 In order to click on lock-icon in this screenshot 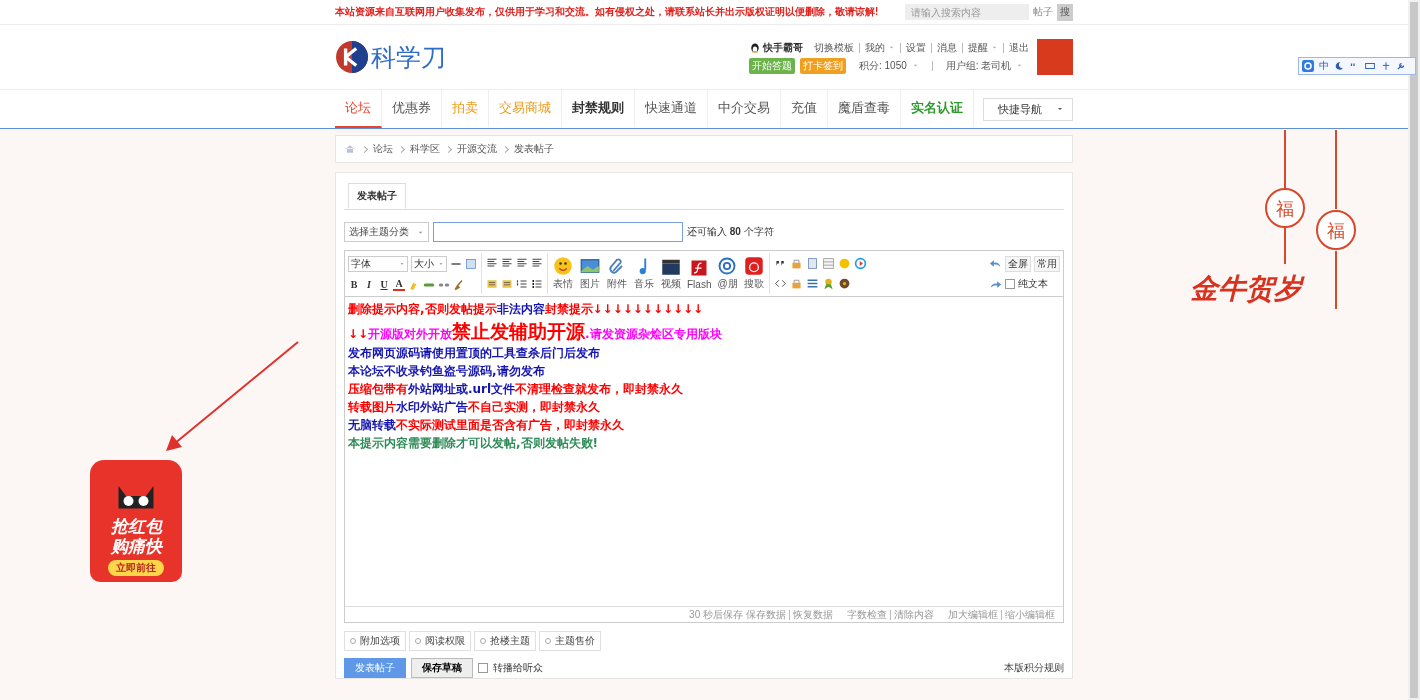, I will do `click(797, 284)`.